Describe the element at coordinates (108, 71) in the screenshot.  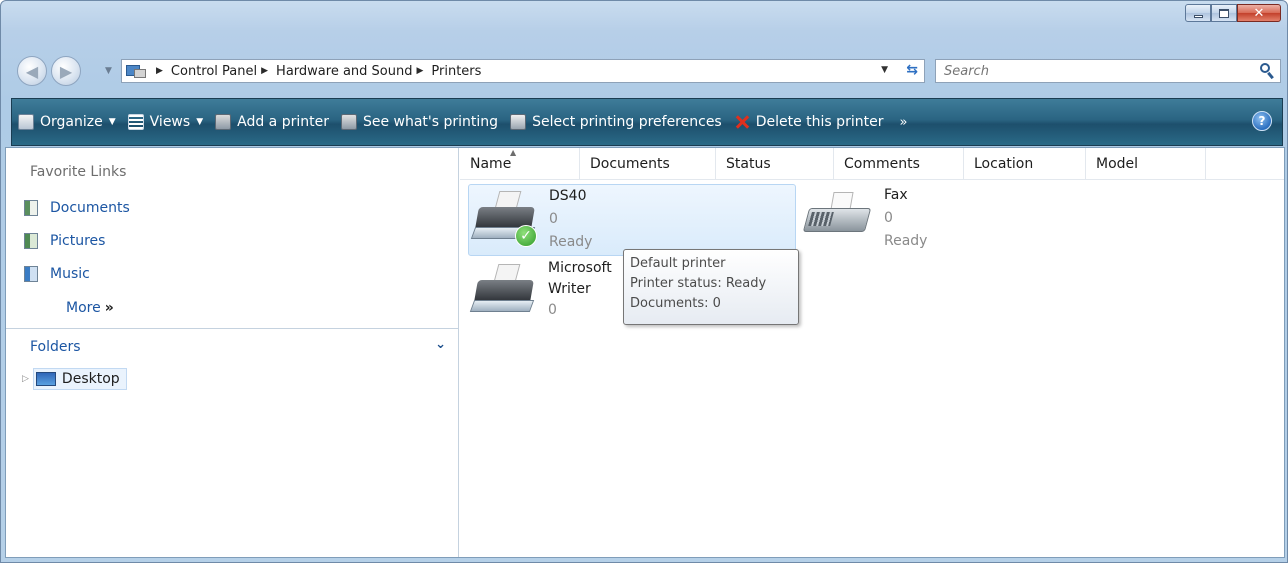
I see `recent-pages-dropdown: ▼` at that location.